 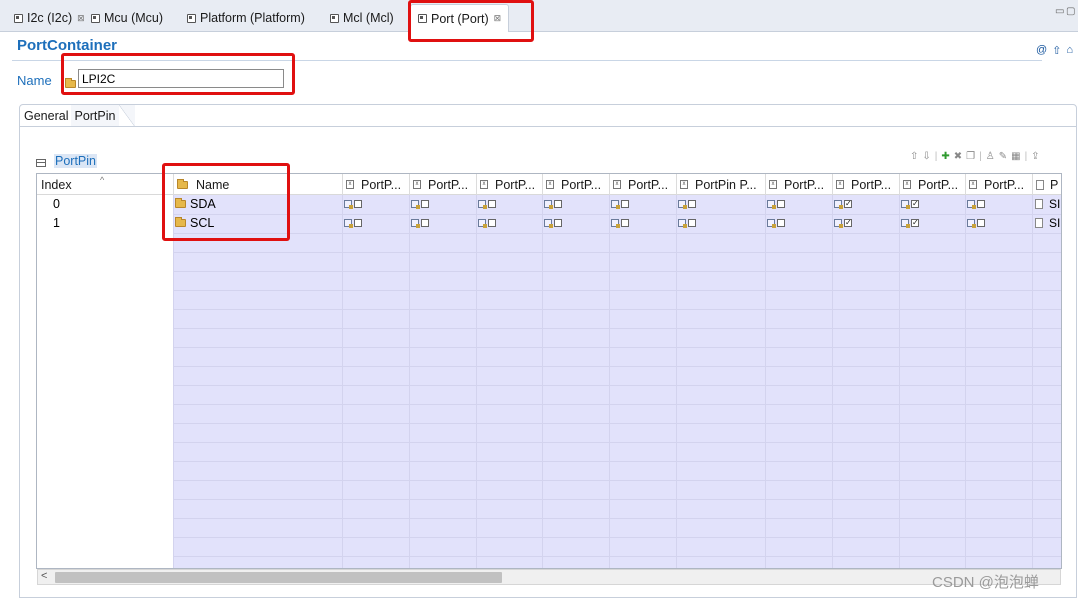 What do you see at coordinates (1070, 11) in the screenshot?
I see `maximize-icon: ▢` at bounding box center [1070, 11].